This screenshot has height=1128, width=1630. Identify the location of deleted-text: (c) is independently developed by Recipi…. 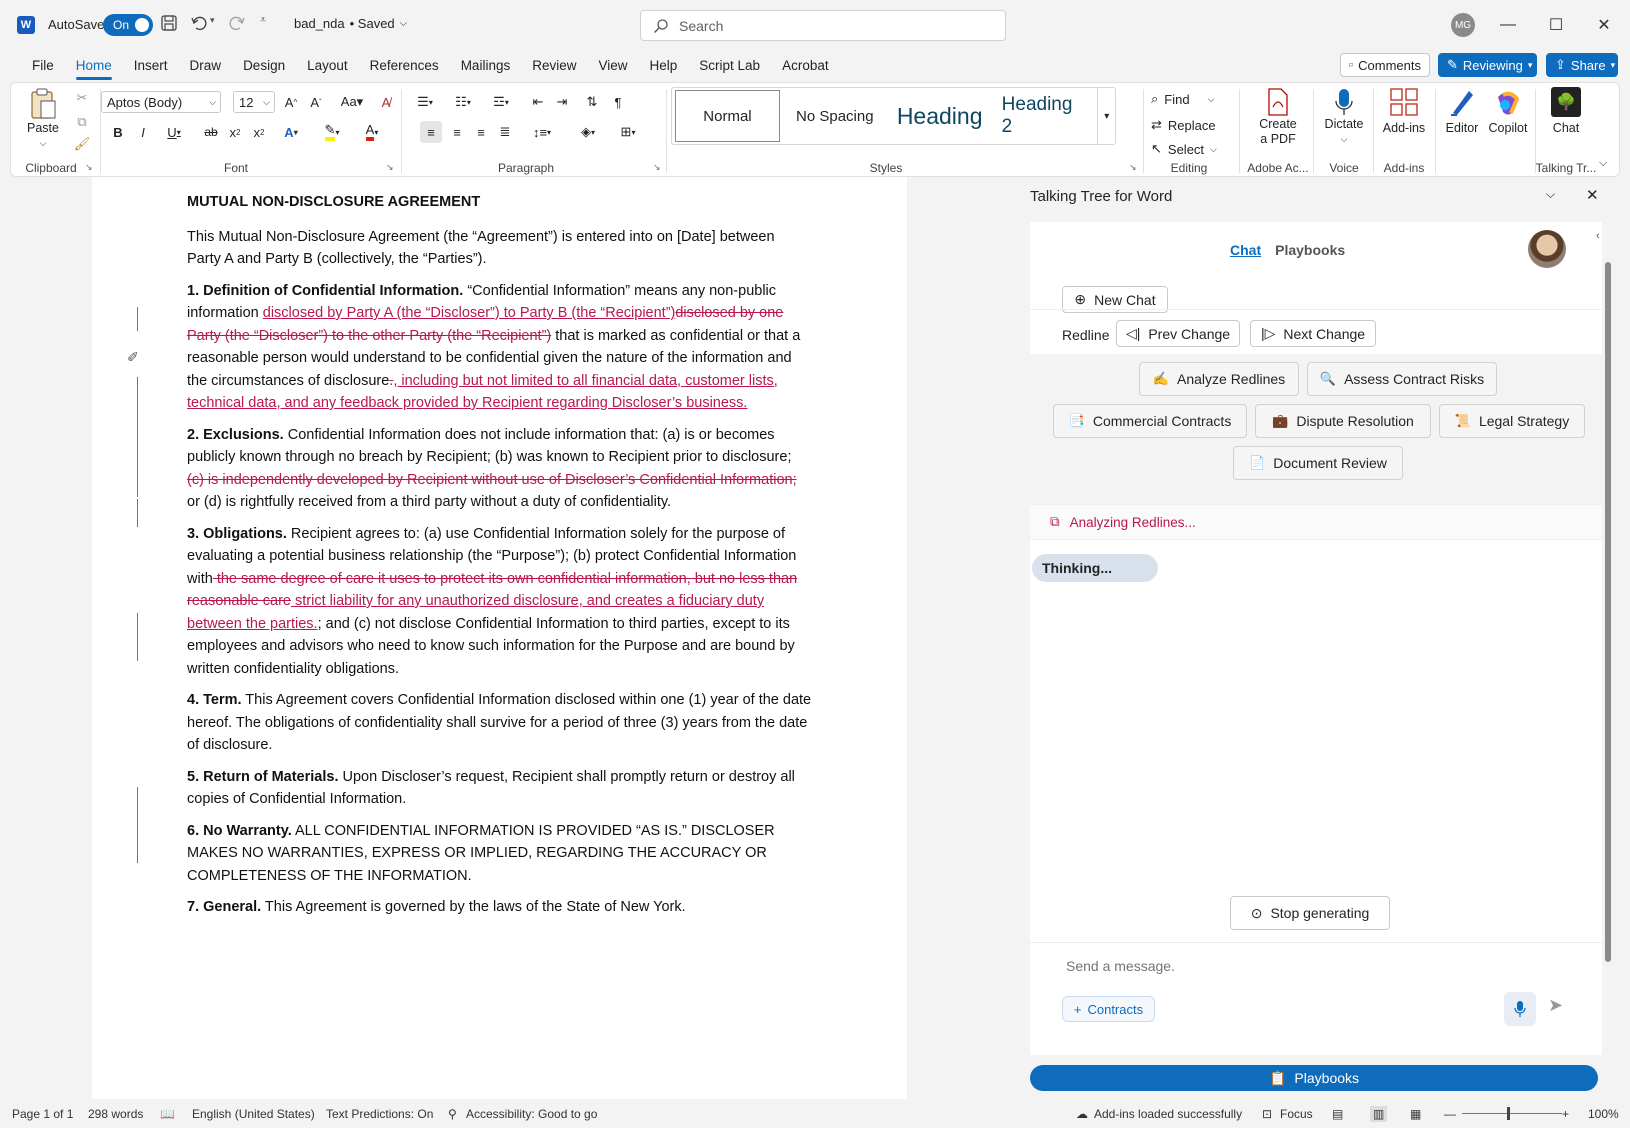
(492, 480).